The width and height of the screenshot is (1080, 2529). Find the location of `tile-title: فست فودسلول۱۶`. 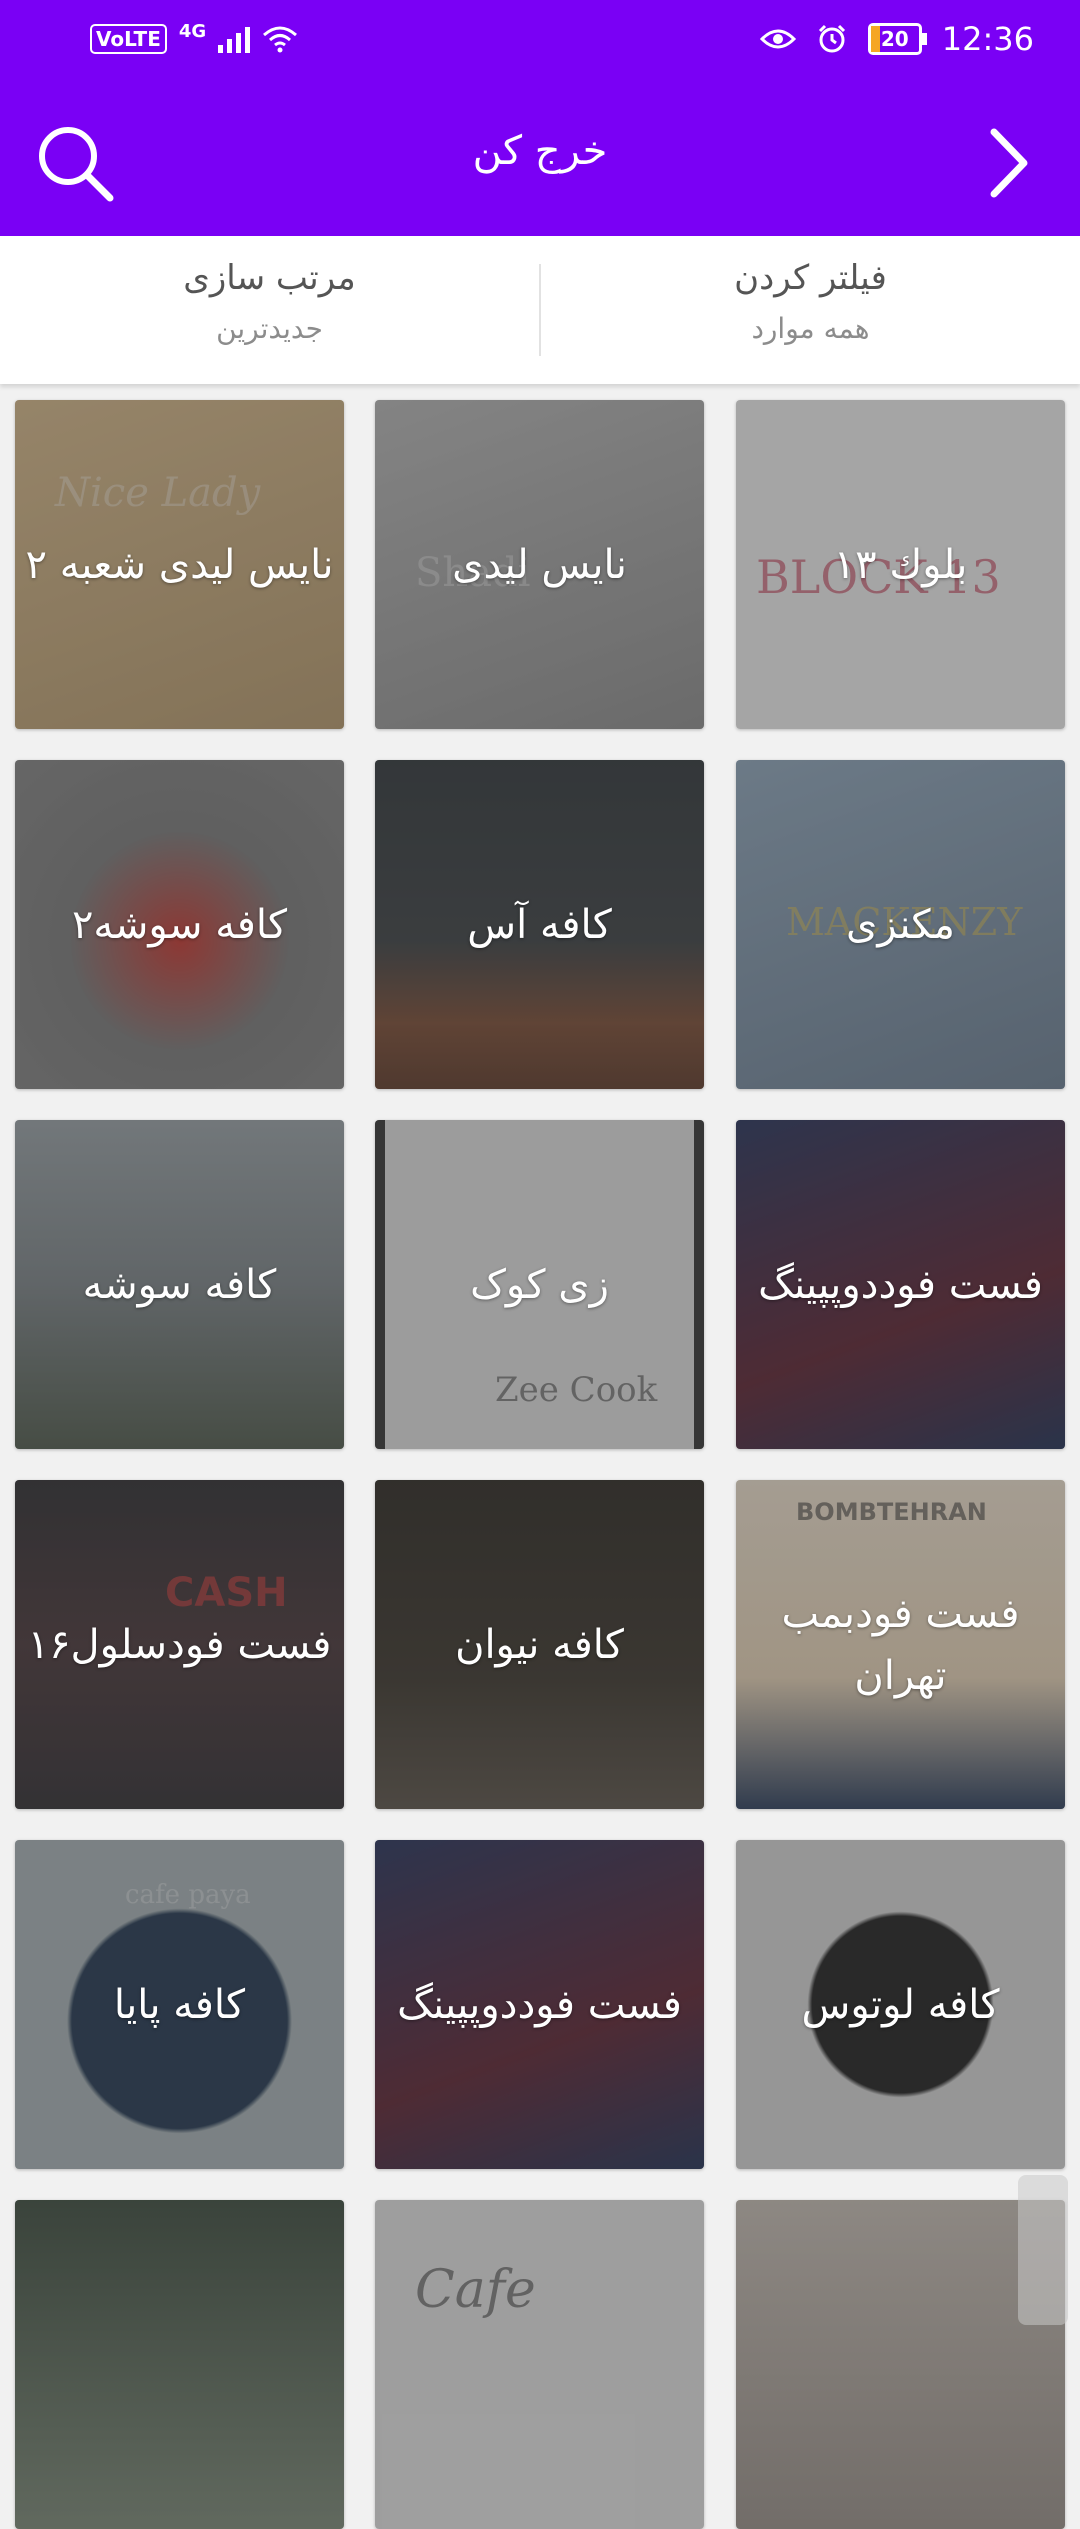

tile-title: فست فودسلول۱۶ is located at coordinates (179, 1644).